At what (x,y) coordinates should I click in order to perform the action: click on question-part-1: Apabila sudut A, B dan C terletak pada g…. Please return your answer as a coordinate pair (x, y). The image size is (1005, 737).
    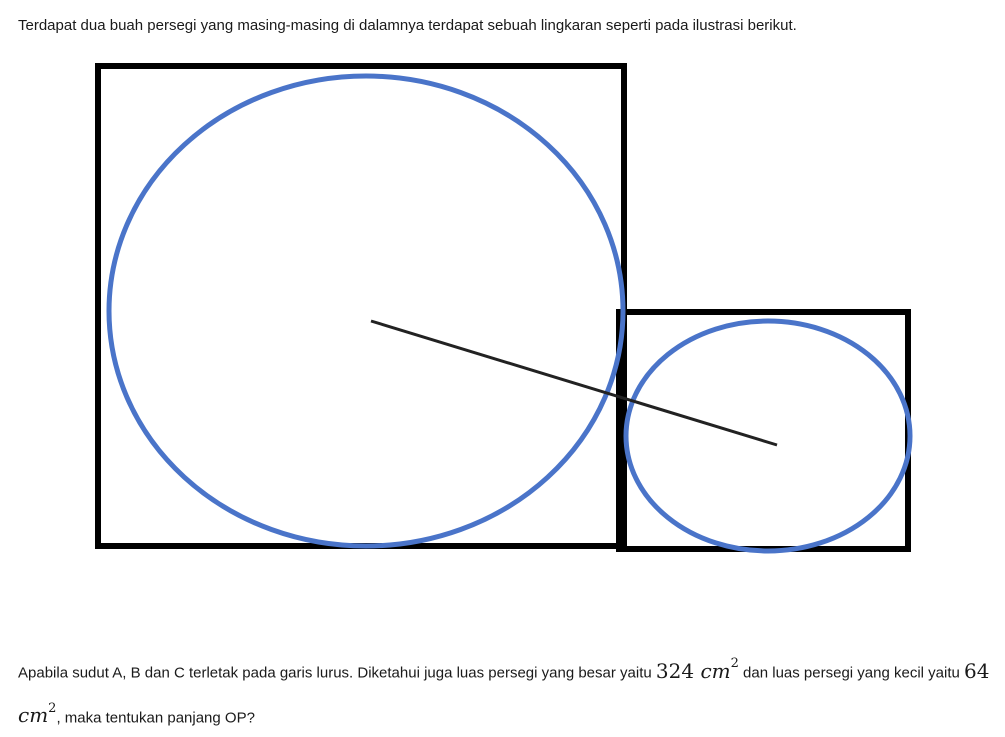
    Looking at the image, I should click on (337, 673).